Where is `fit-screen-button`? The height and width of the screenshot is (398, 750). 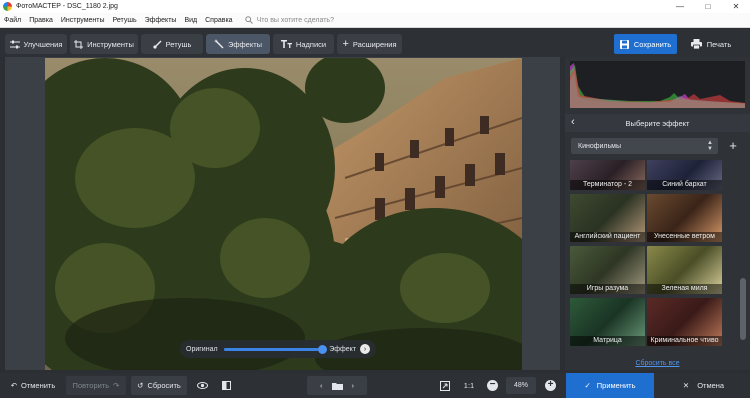 fit-screen-button is located at coordinates (445, 385).